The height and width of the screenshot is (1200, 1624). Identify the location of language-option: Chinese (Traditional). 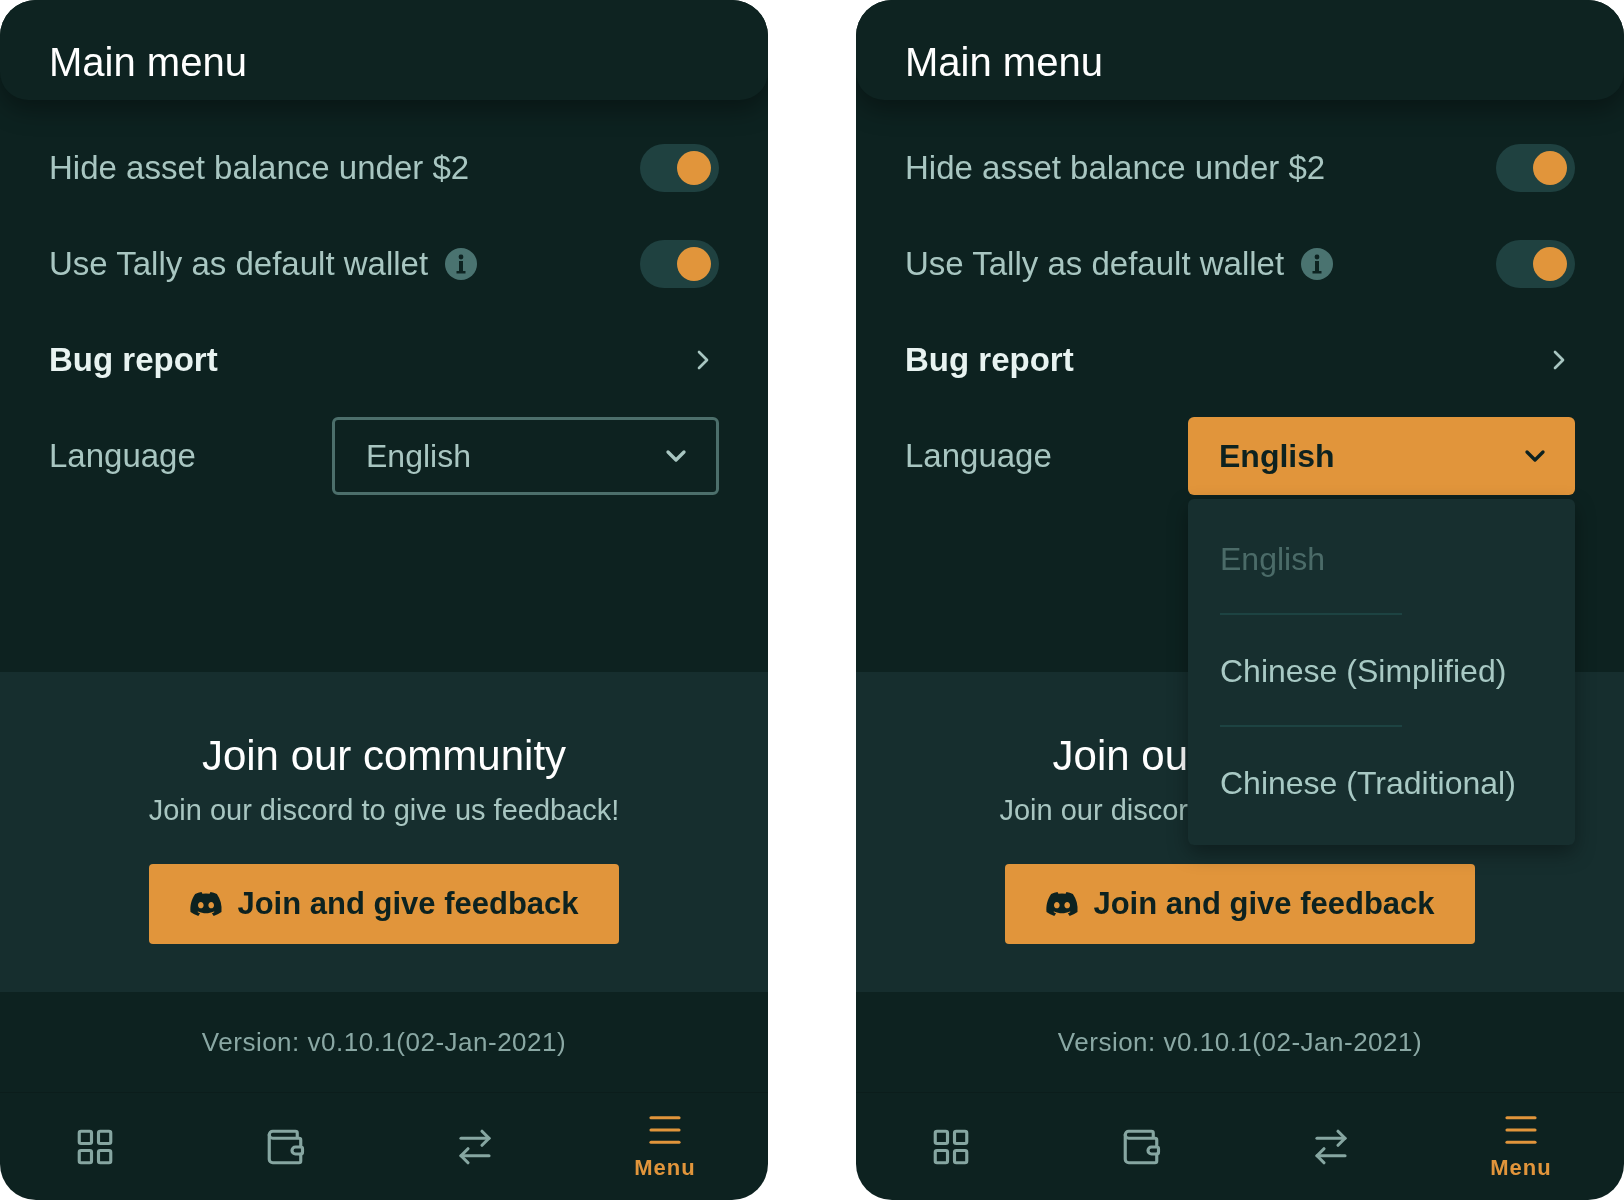
(1368, 783).